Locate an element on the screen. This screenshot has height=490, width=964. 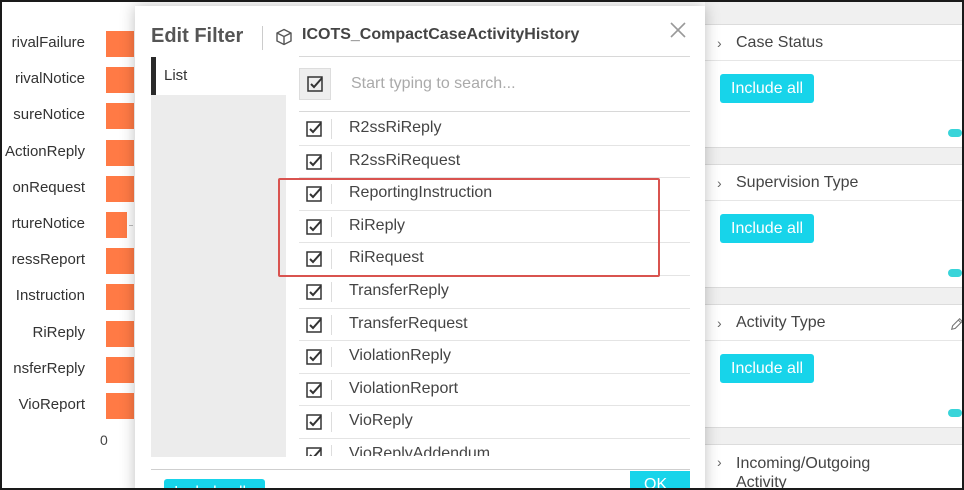
filter-section-header: › Incoming/Outgoing Activity is located at coordinates (833, 467).